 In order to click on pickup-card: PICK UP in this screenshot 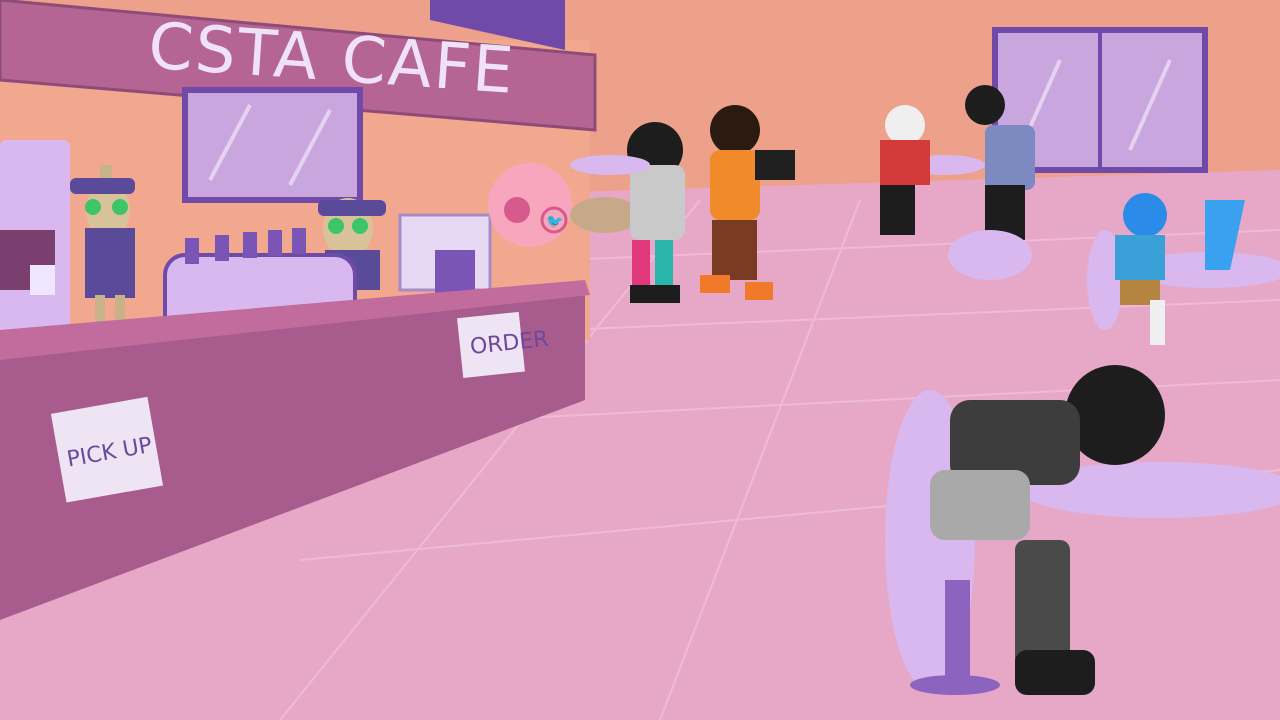, I will do `click(107, 449)`.